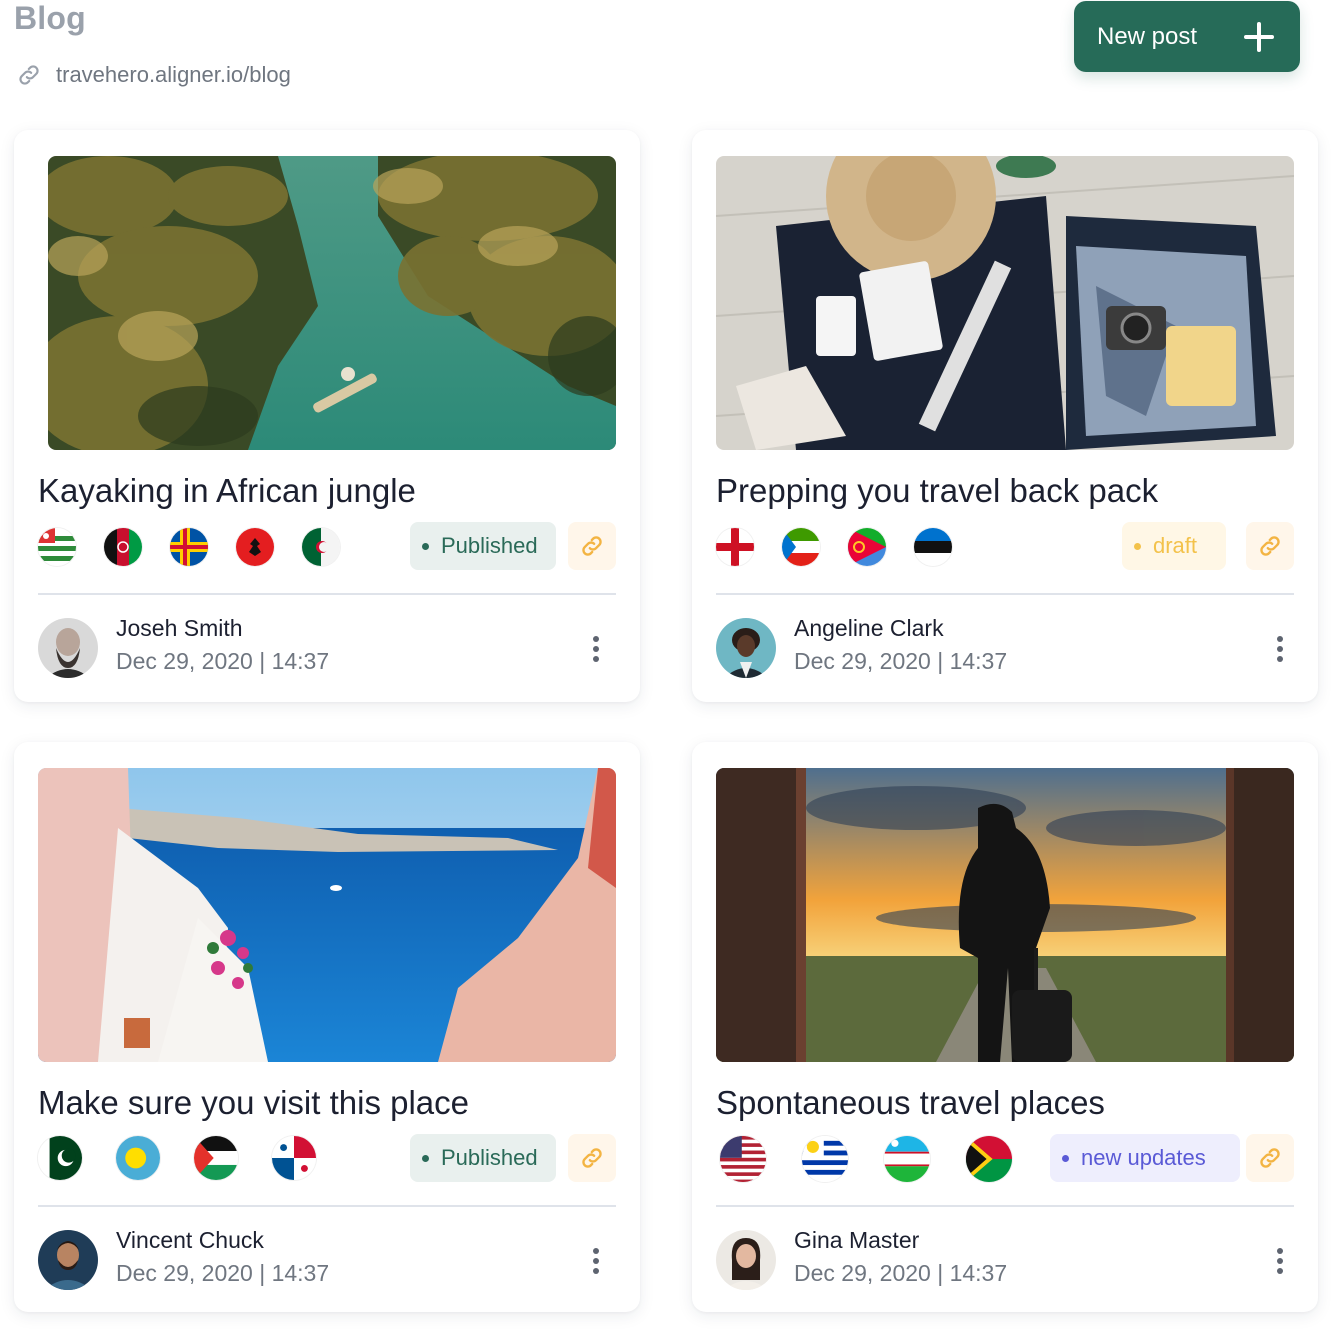 Image resolution: width=1334 pixels, height=1333 pixels. I want to click on author-name: Gina Master, so click(857, 1240).